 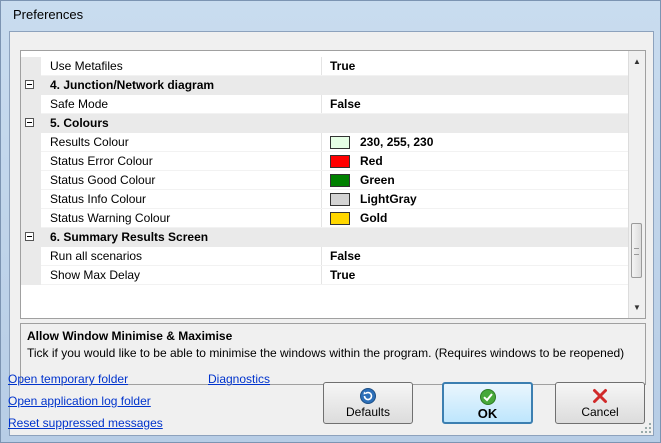 What do you see at coordinates (96, 256) in the screenshot?
I see `property-name: Run all scenarios` at bounding box center [96, 256].